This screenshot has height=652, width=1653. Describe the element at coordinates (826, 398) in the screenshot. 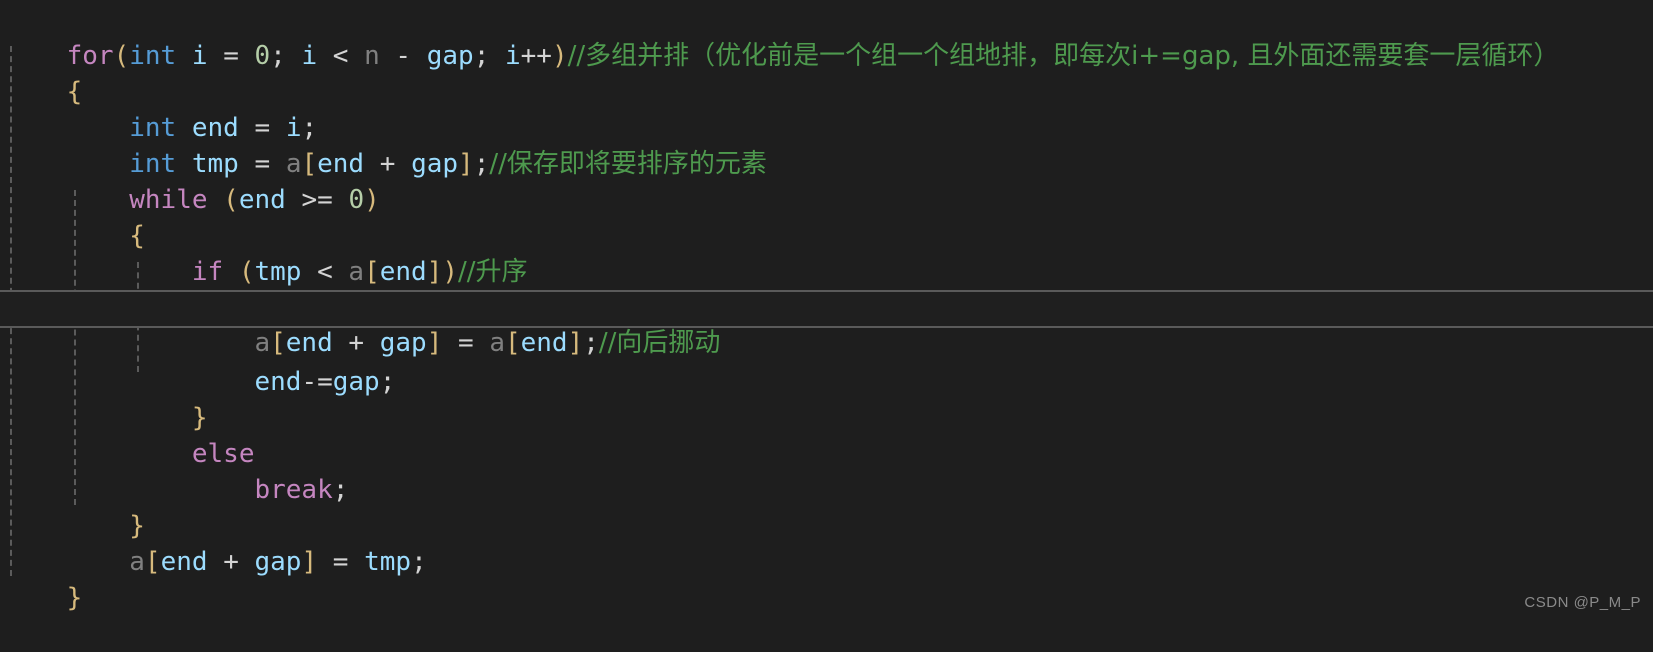

I see `code-line-11: }` at that location.